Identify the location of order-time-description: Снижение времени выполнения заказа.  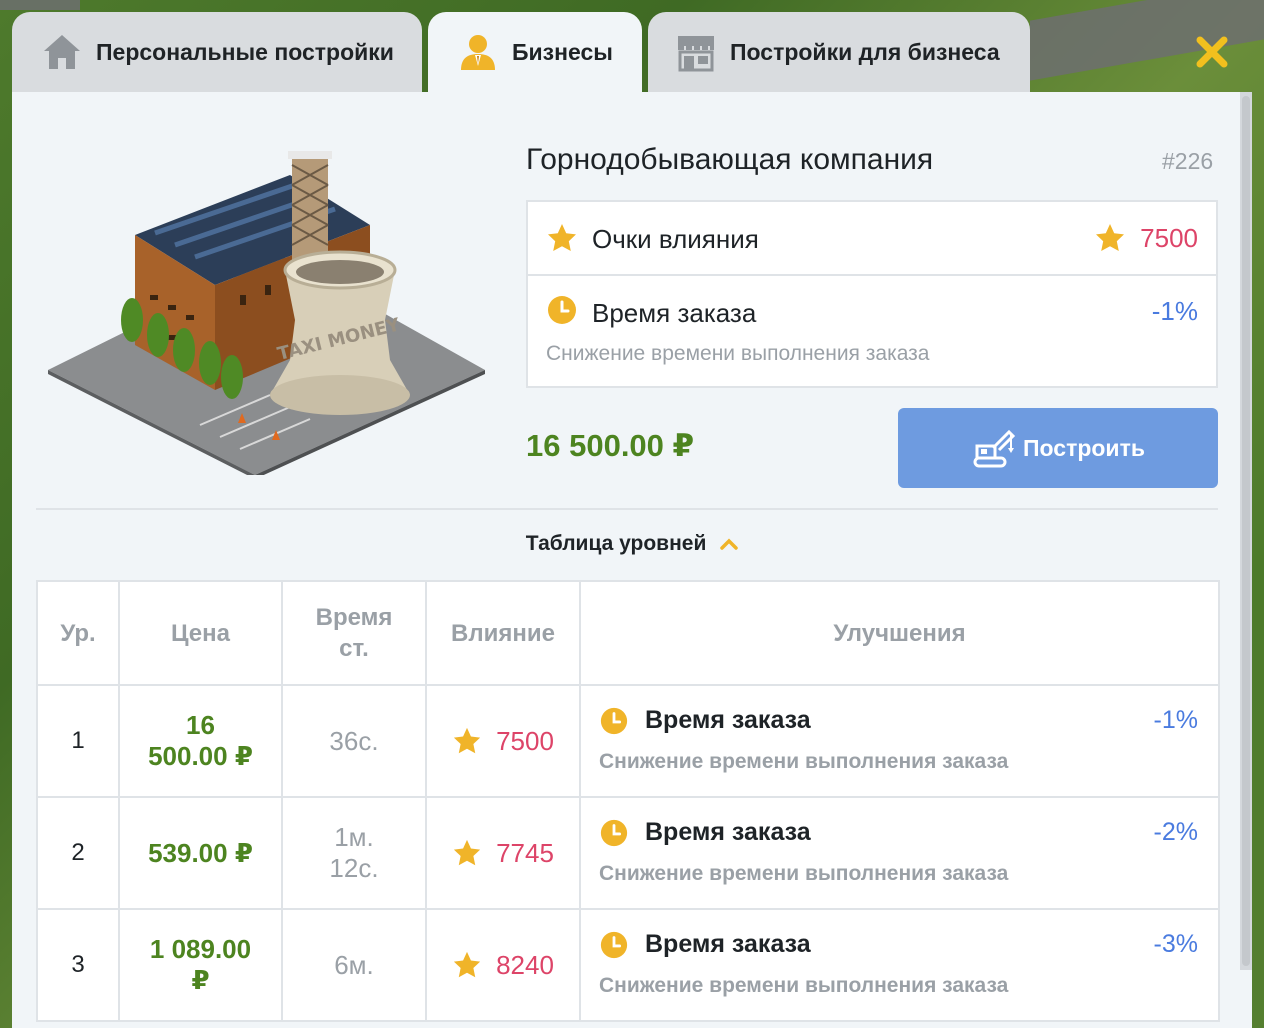
(738, 353).